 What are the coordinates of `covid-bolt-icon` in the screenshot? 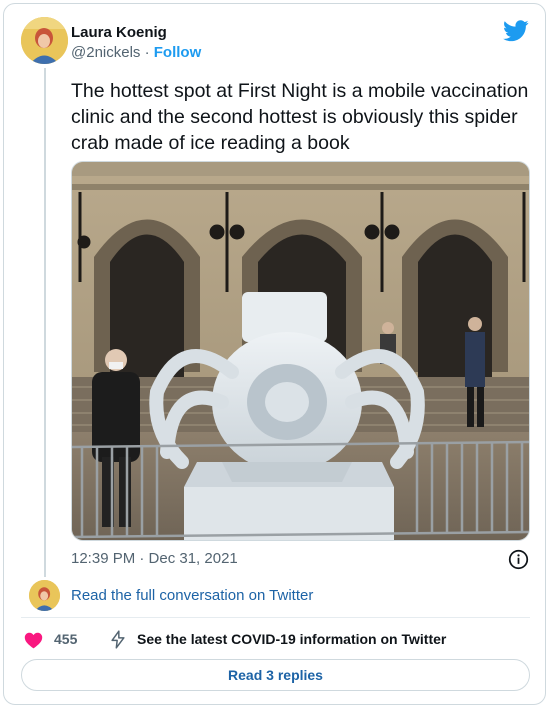 It's located at (118, 639).